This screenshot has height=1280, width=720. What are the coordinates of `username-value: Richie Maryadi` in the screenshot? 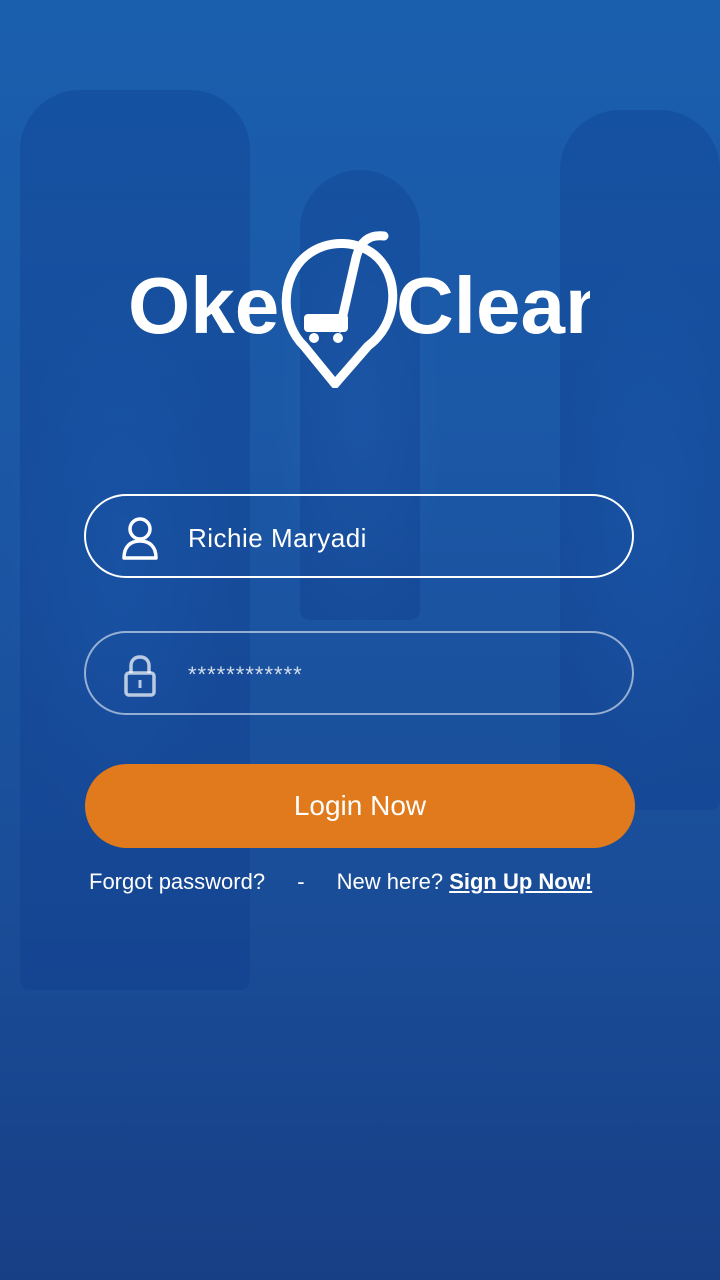 It's located at (277, 538).